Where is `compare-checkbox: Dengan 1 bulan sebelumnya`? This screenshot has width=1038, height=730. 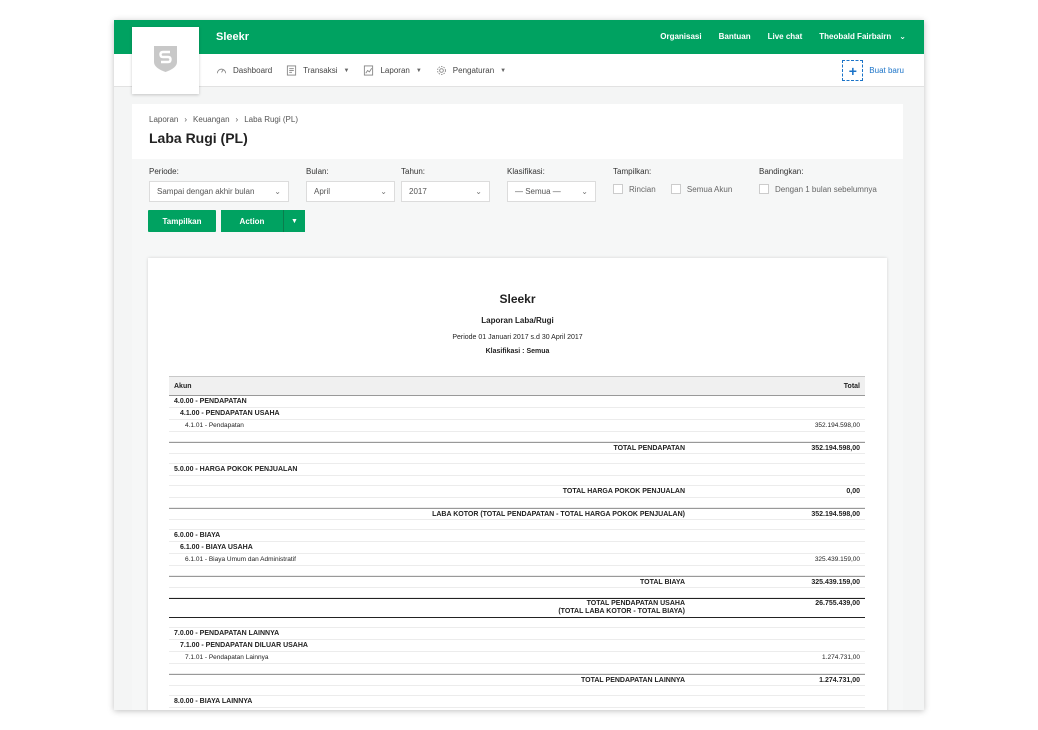
compare-checkbox: Dengan 1 bulan sebelumnya is located at coordinates (818, 189).